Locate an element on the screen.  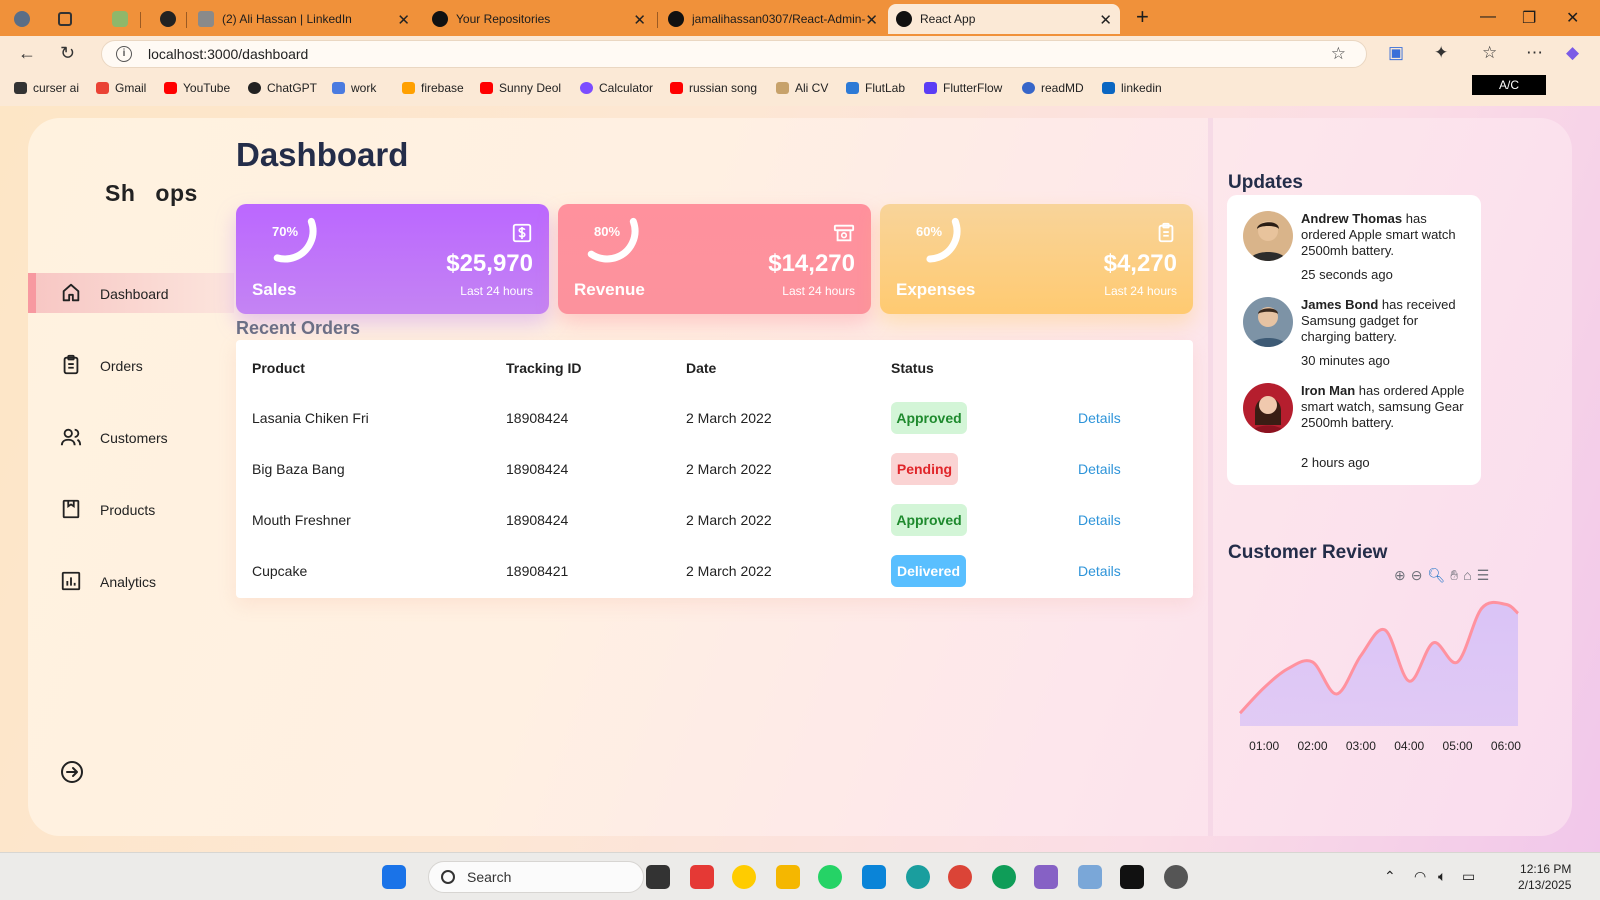
translate-icon: ▣ is located at coordinates (1396, 53).